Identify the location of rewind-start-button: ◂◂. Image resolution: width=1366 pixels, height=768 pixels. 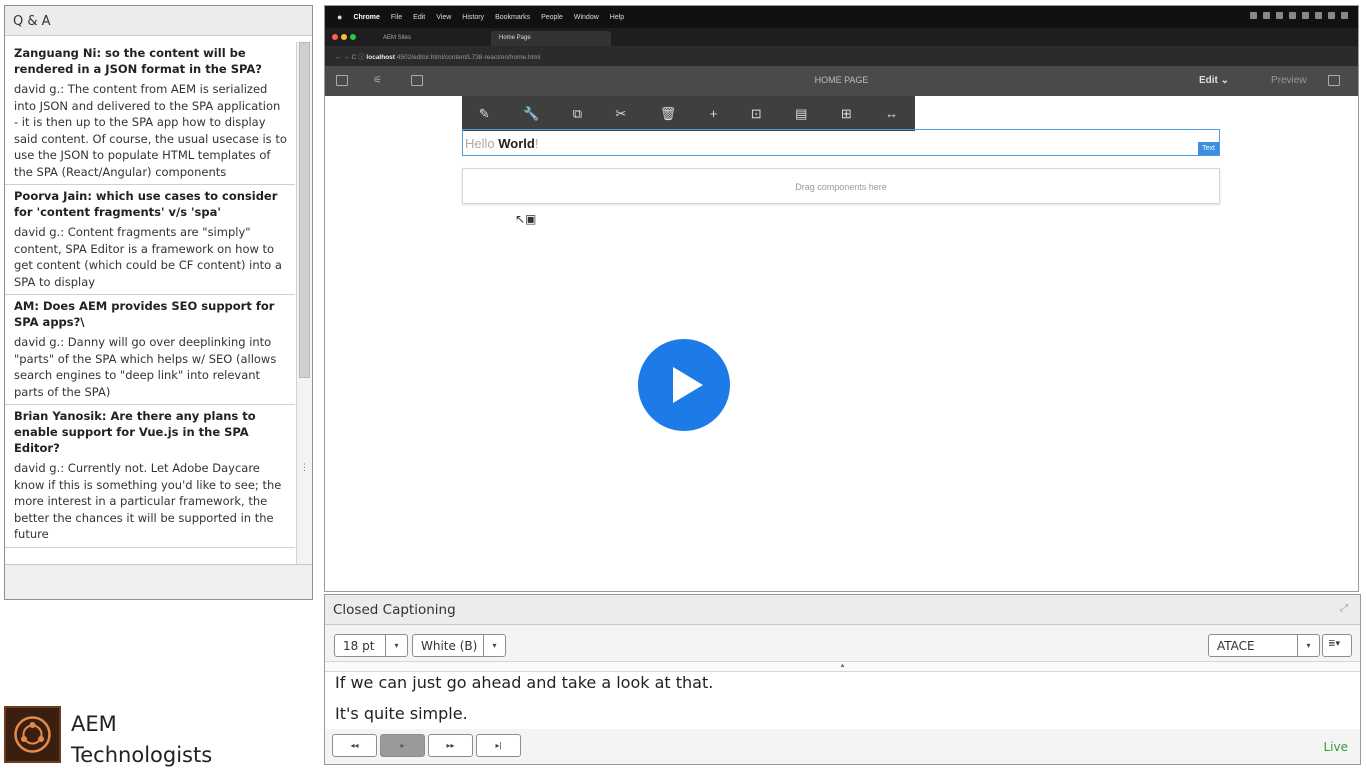
(354, 745).